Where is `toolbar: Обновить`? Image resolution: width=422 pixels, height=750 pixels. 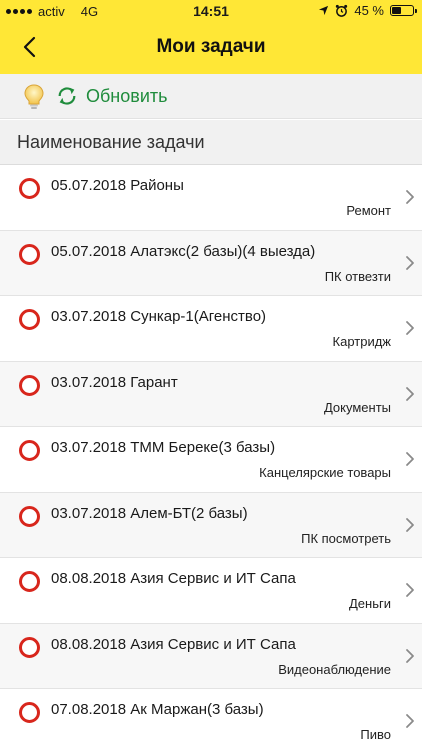 toolbar: Обновить is located at coordinates (211, 96).